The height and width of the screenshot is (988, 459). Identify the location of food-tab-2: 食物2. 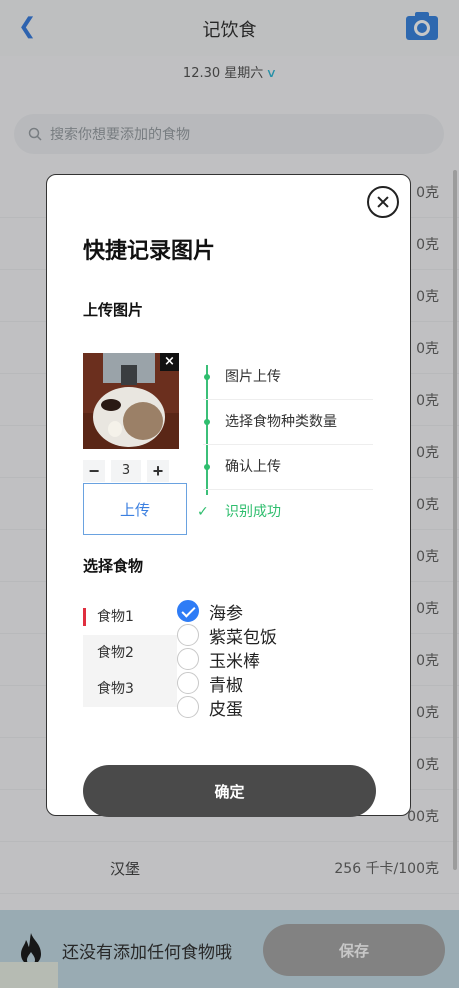
(130, 653).